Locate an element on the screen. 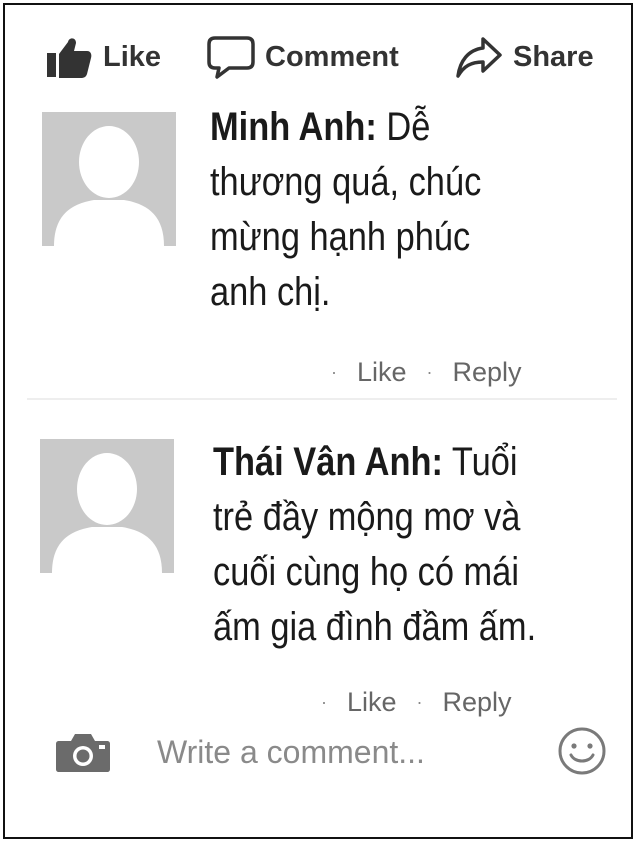 Image resolution: width=640 pixels, height=849 pixels. comment-line: anh chị. is located at coordinates (270, 292).